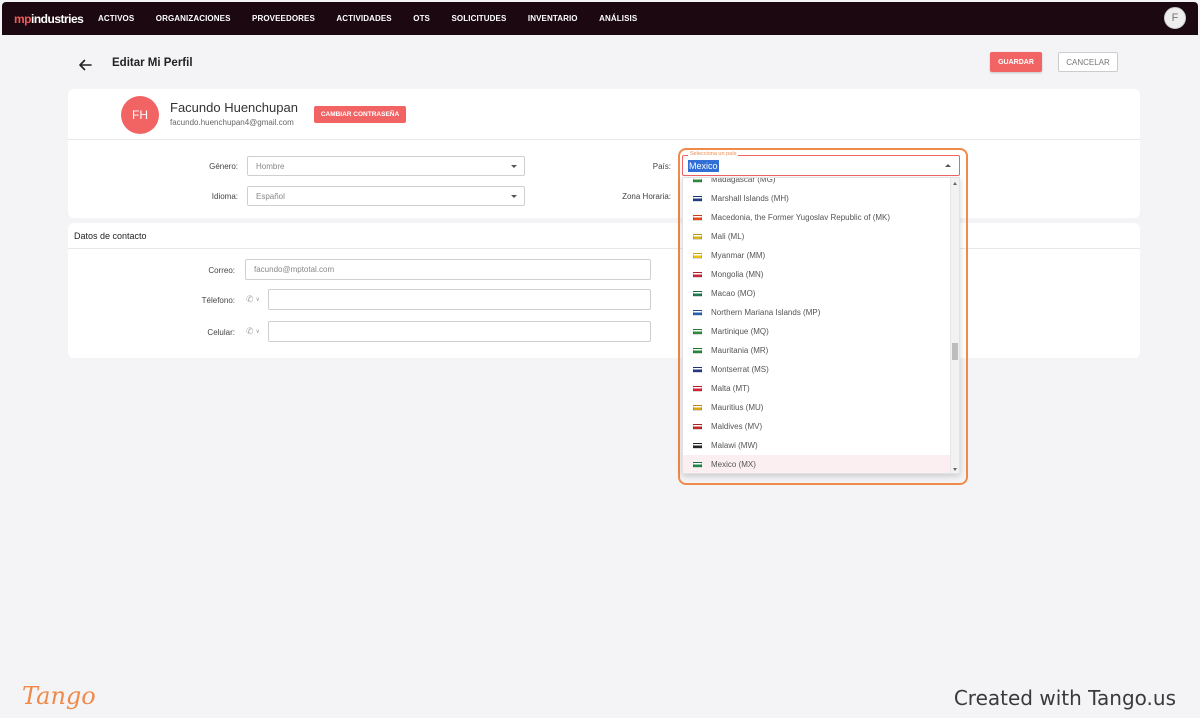 This screenshot has width=1200, height=718. Describe the element at coordinates (110, 236) in the screenshot. I see `contact-section-title: Datos de contacto` at that location.